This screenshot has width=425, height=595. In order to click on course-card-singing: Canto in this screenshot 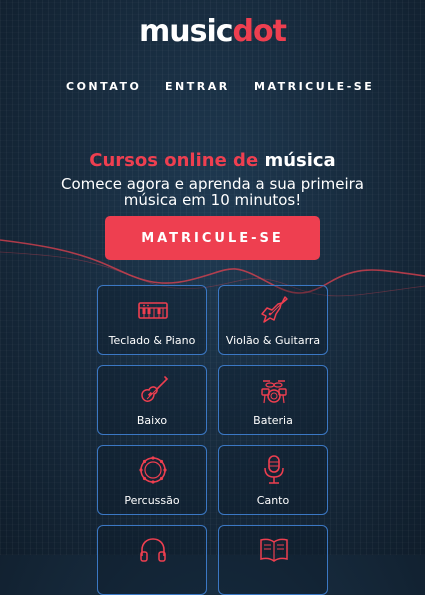, I will do `click(273, 480)`.